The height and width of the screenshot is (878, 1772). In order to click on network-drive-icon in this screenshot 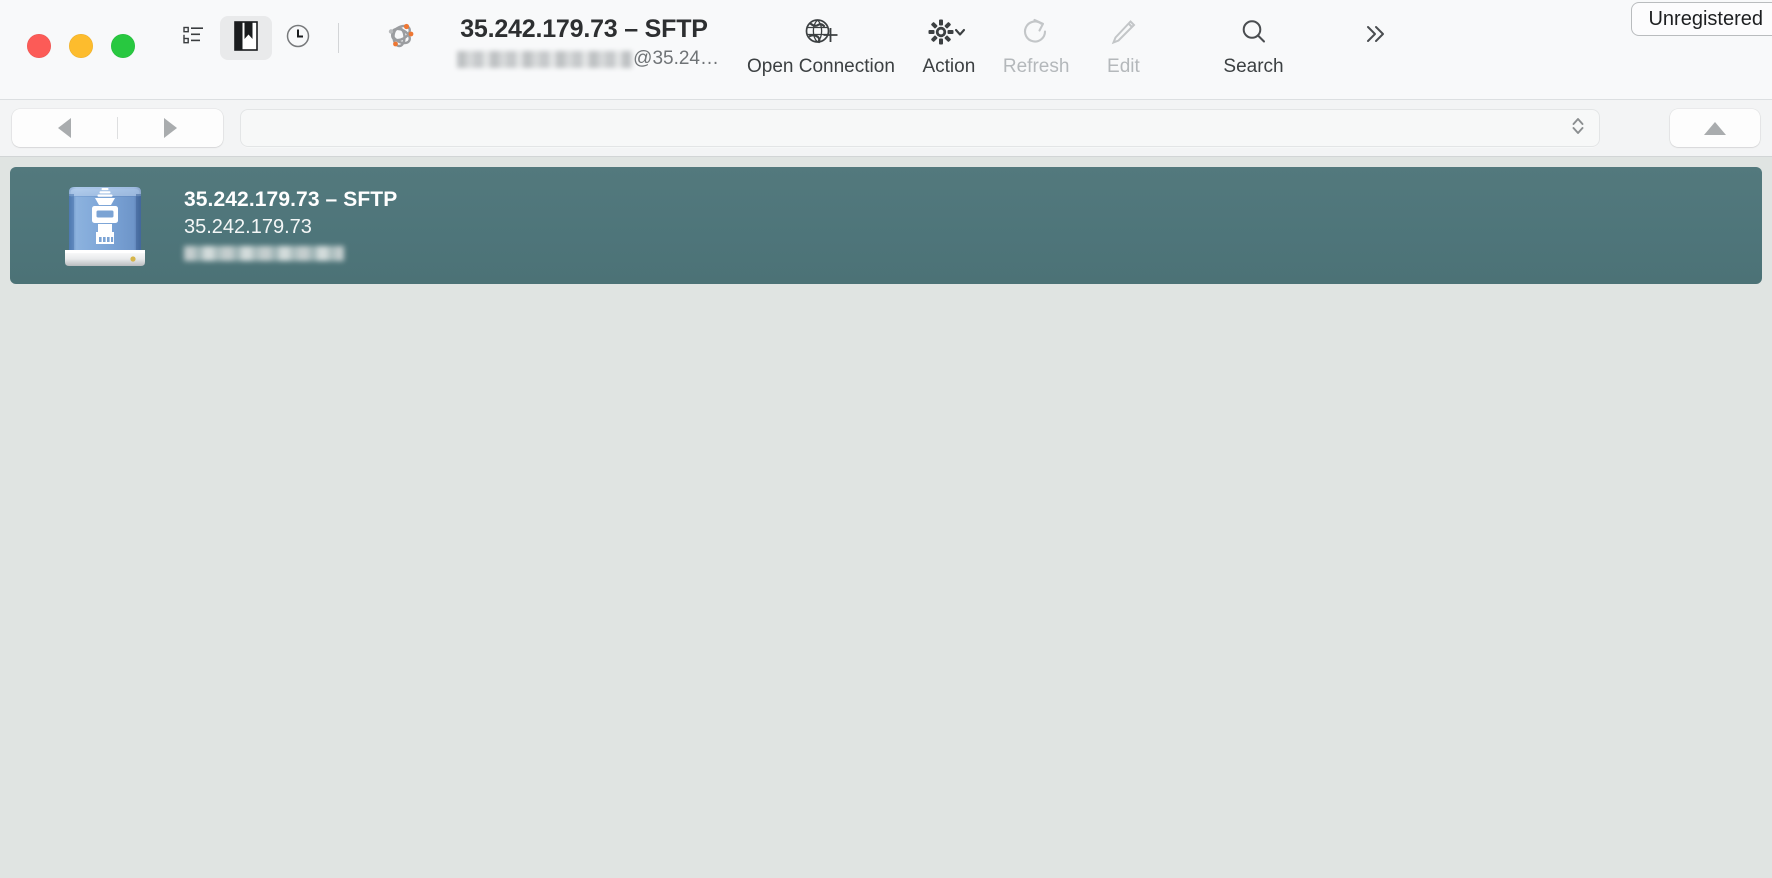, I will do `click(105, 226)`.